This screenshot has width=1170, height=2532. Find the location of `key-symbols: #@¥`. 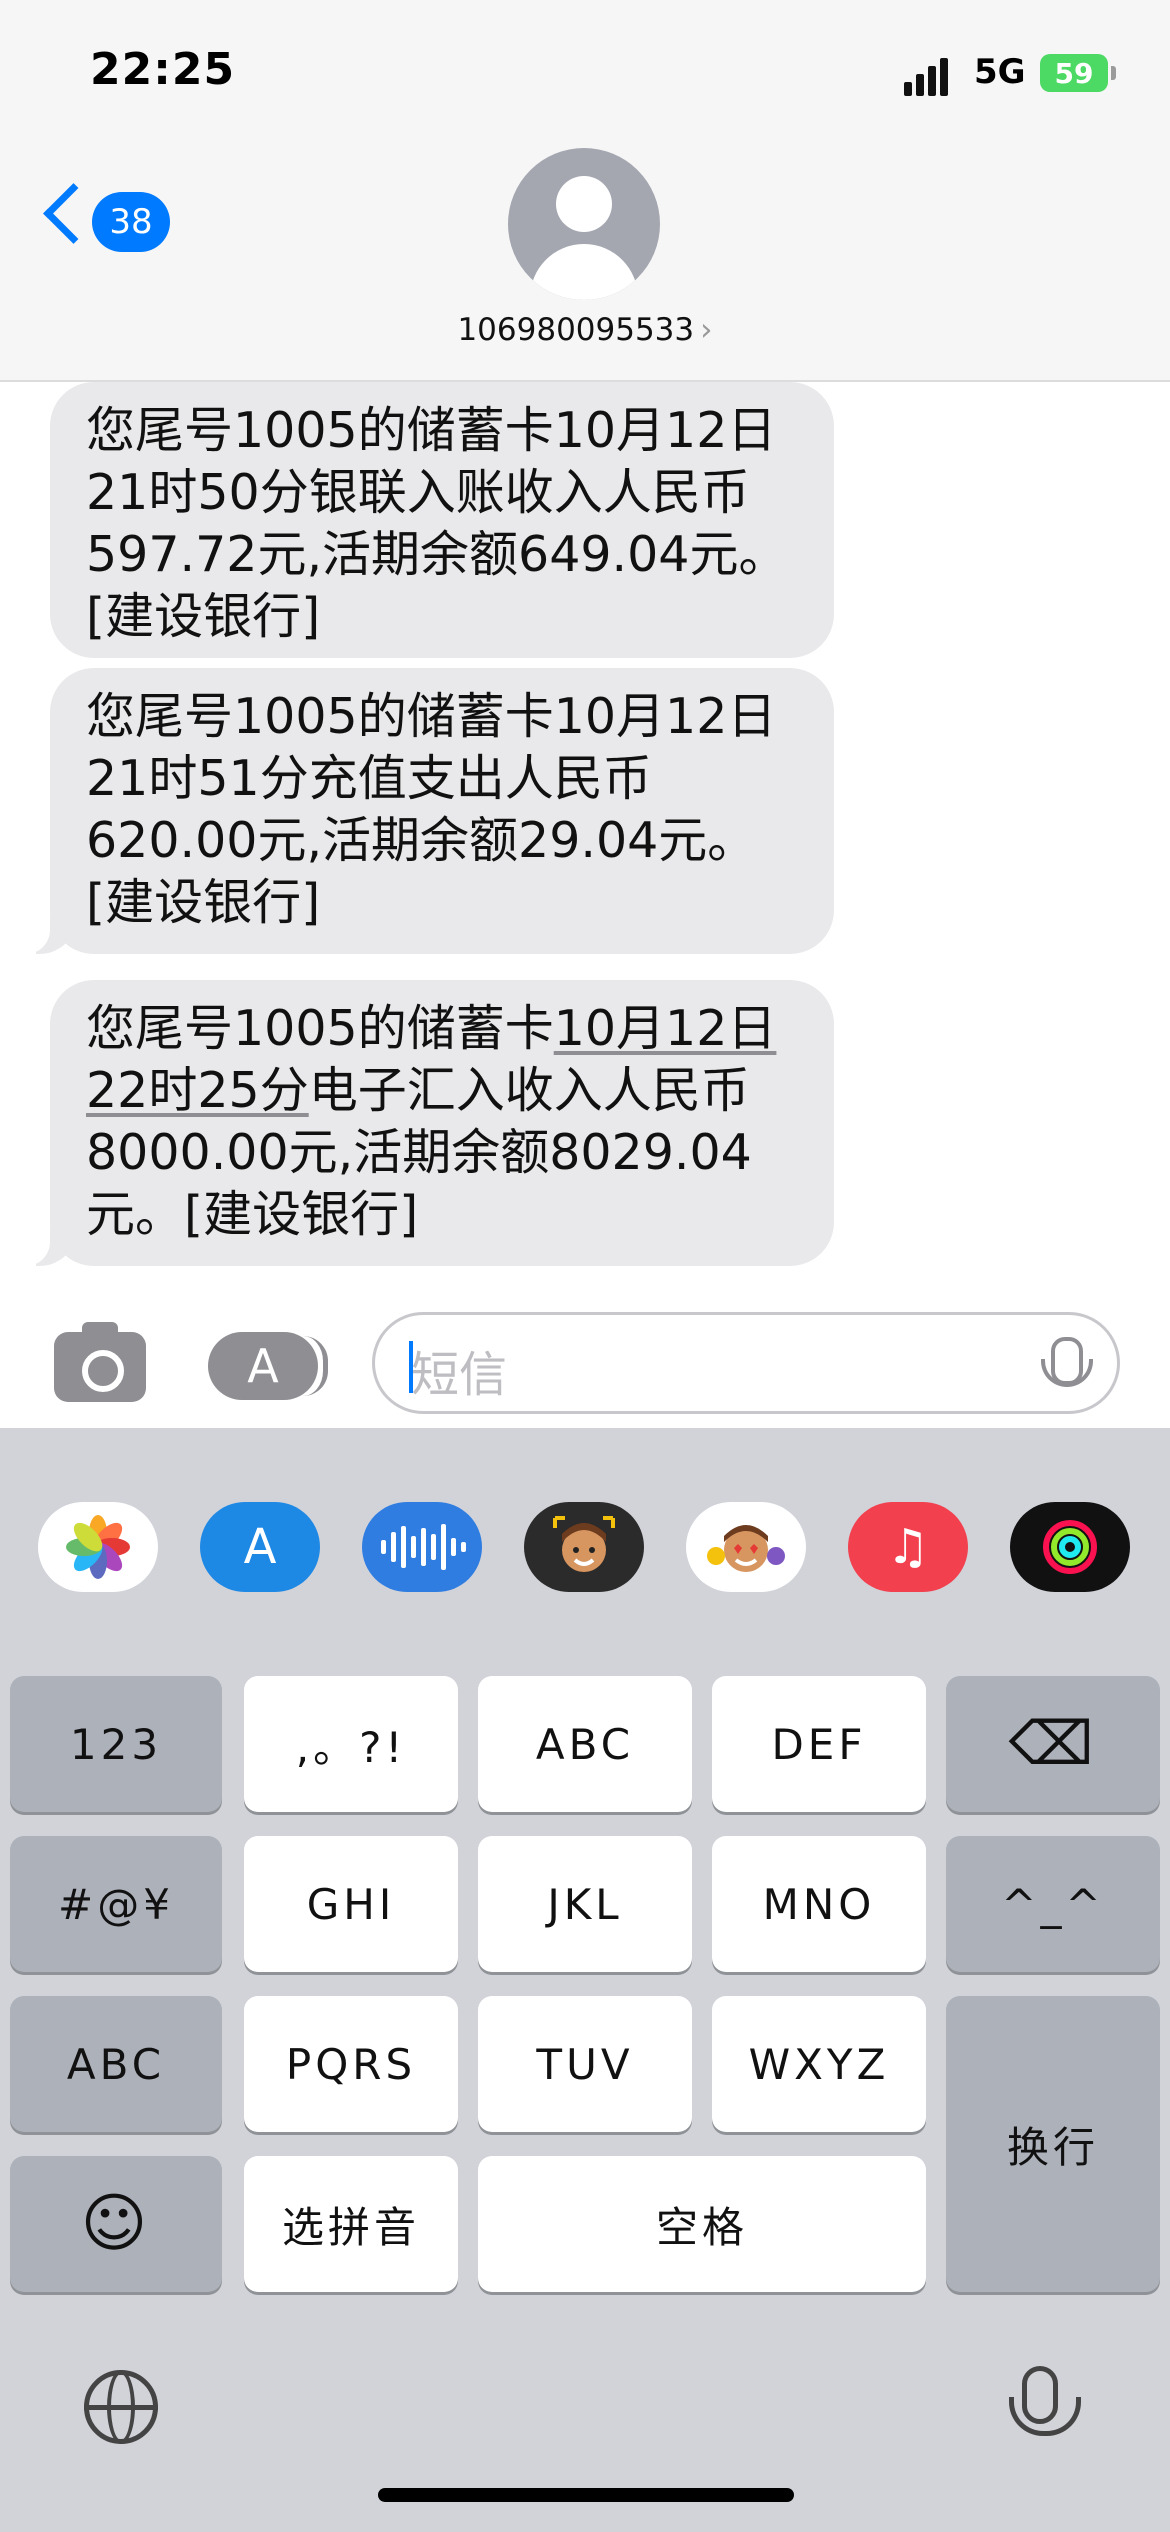

key-symbols: #@¥ is located at coordinates (116, 1904).